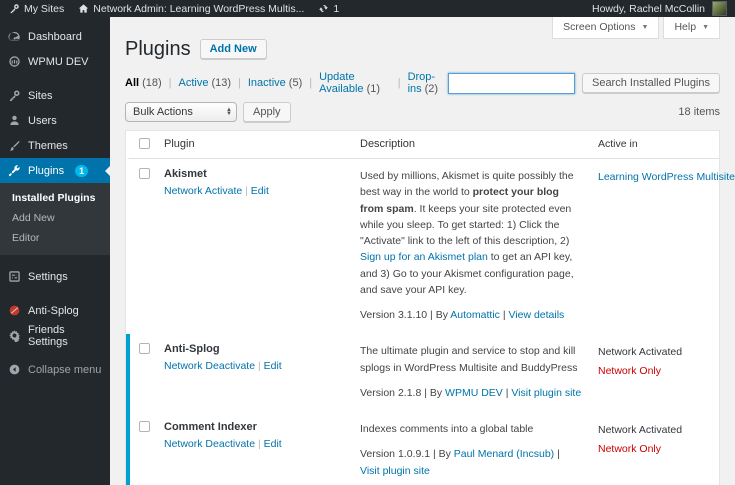 Image resolution: width=735 pixels, height=485 pixels. I want to click on themes-brush-icon, so click(14, 145).